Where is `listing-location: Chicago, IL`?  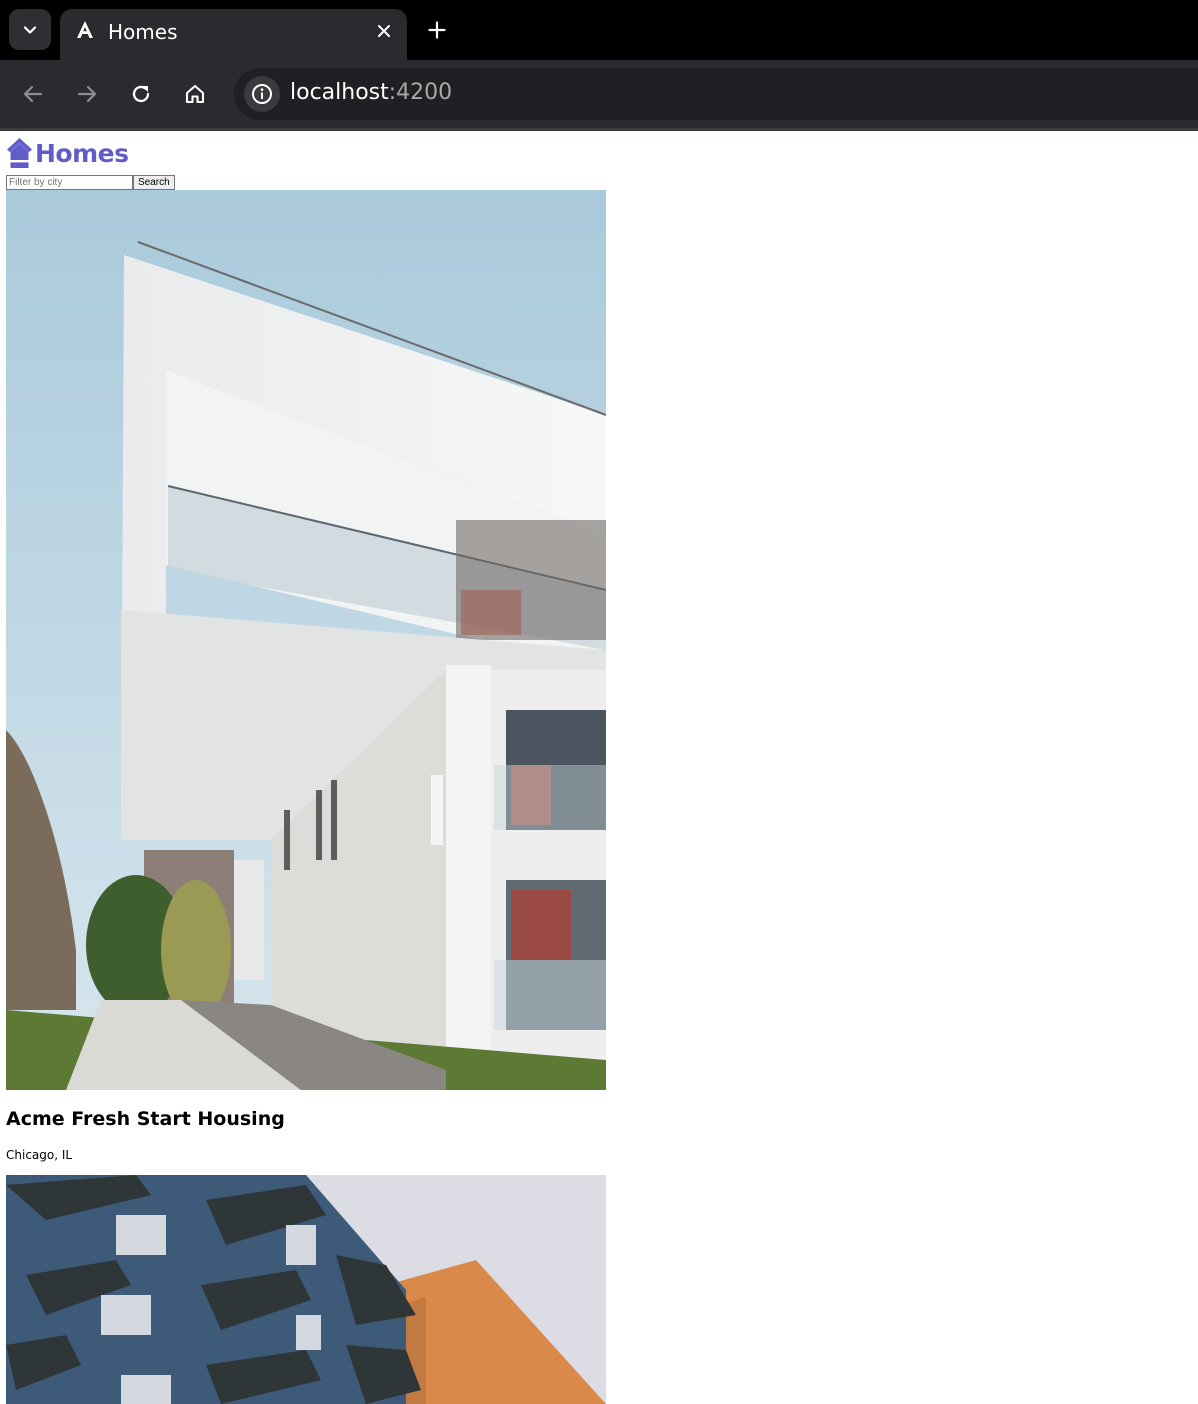
listing-location: Chicago, IL is located at coordinates (39, 1155).